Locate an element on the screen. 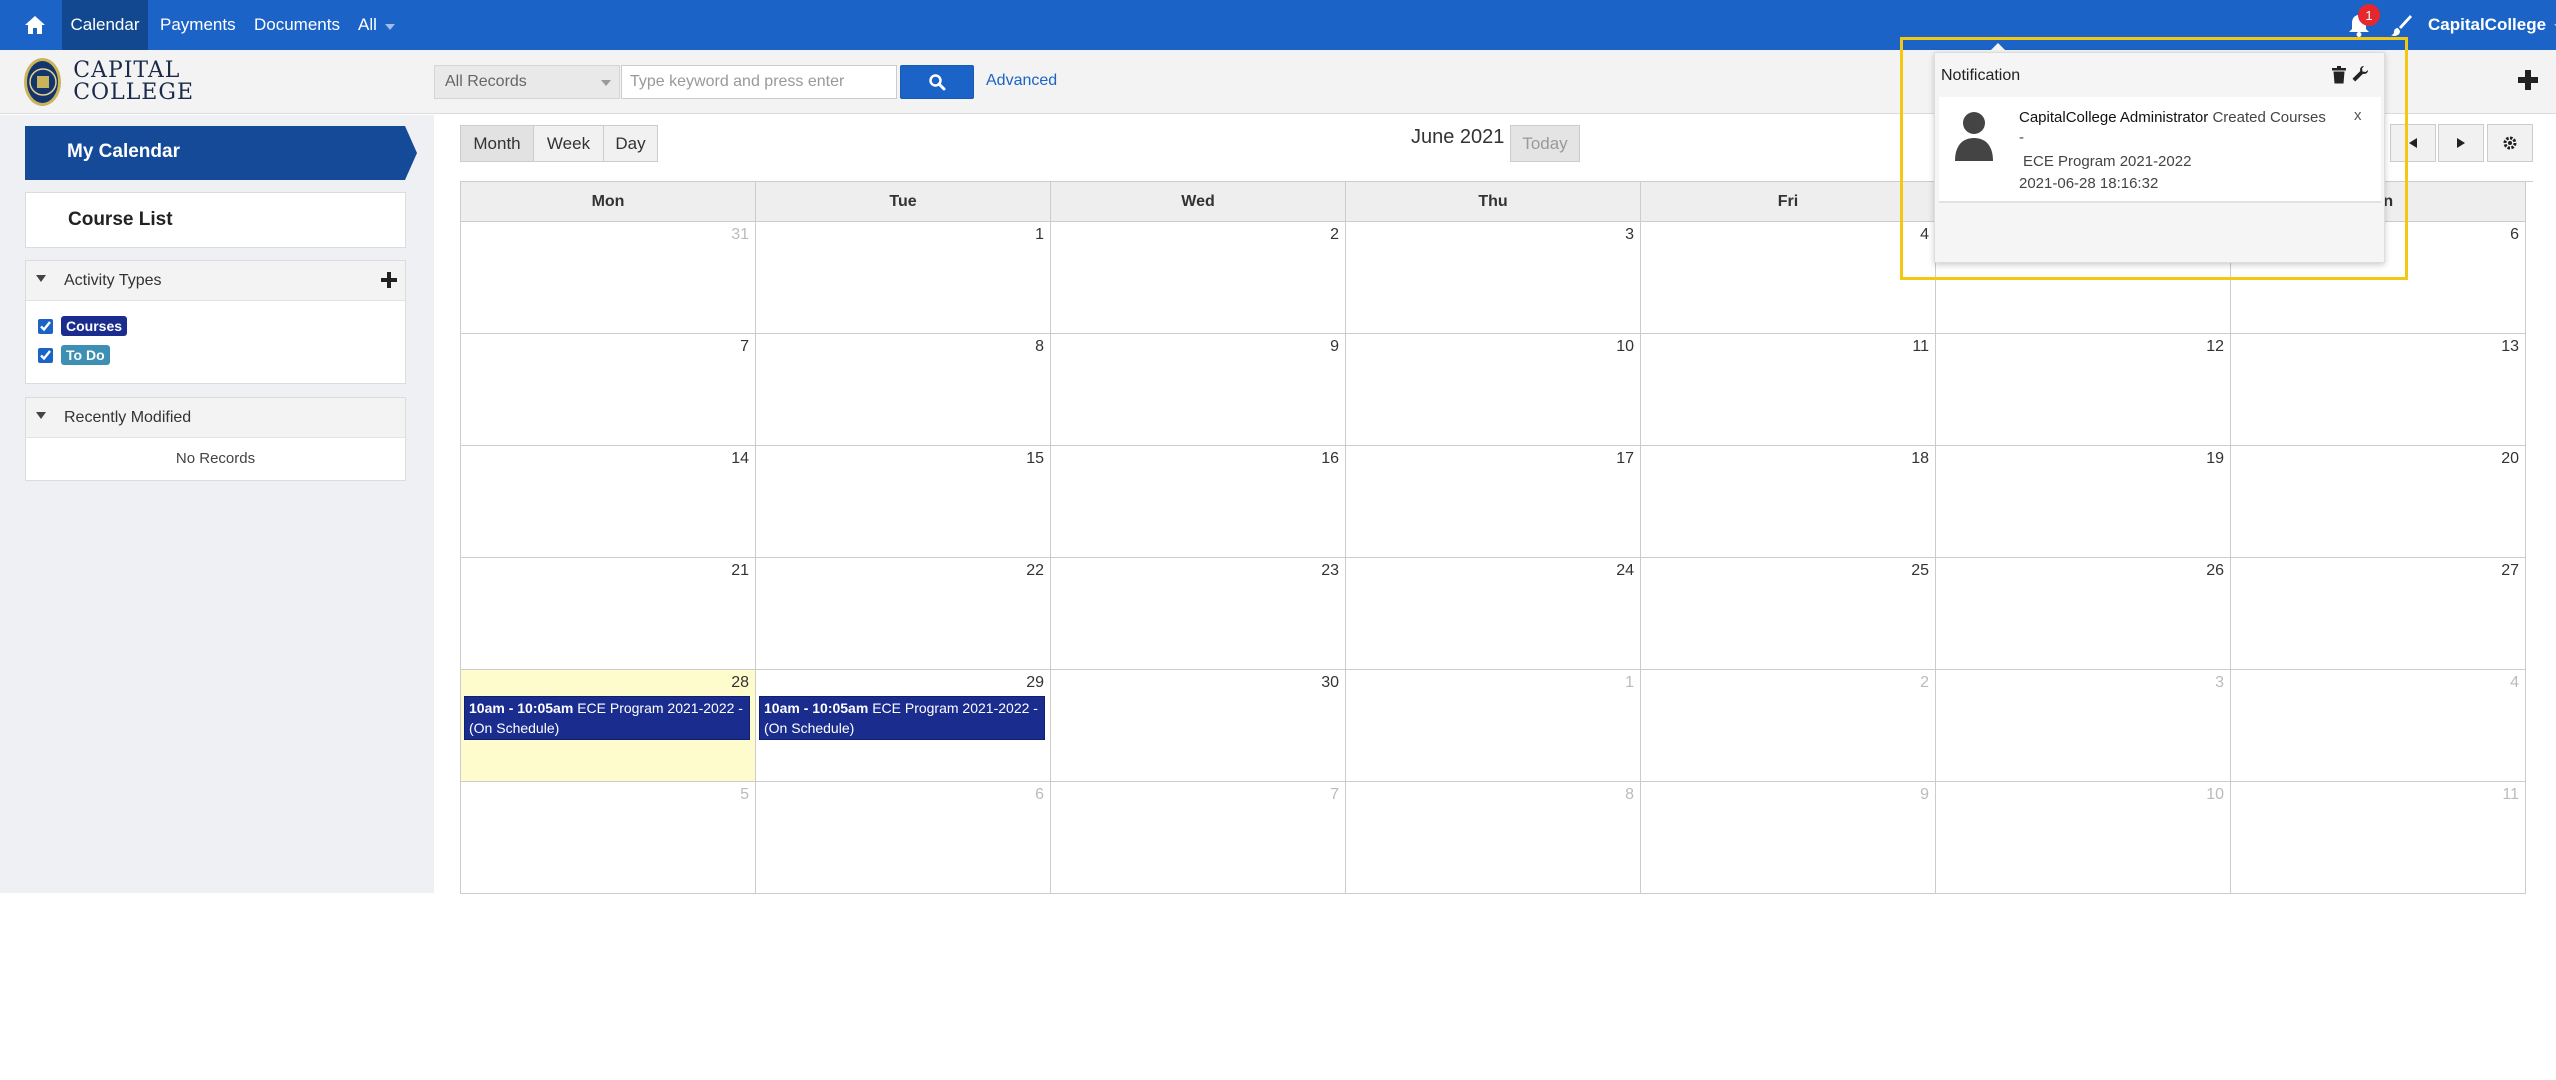 Image resolution: width=2556 pixels, height=1080 pixels. today-button: Today is located at coordinates (1545, 143).